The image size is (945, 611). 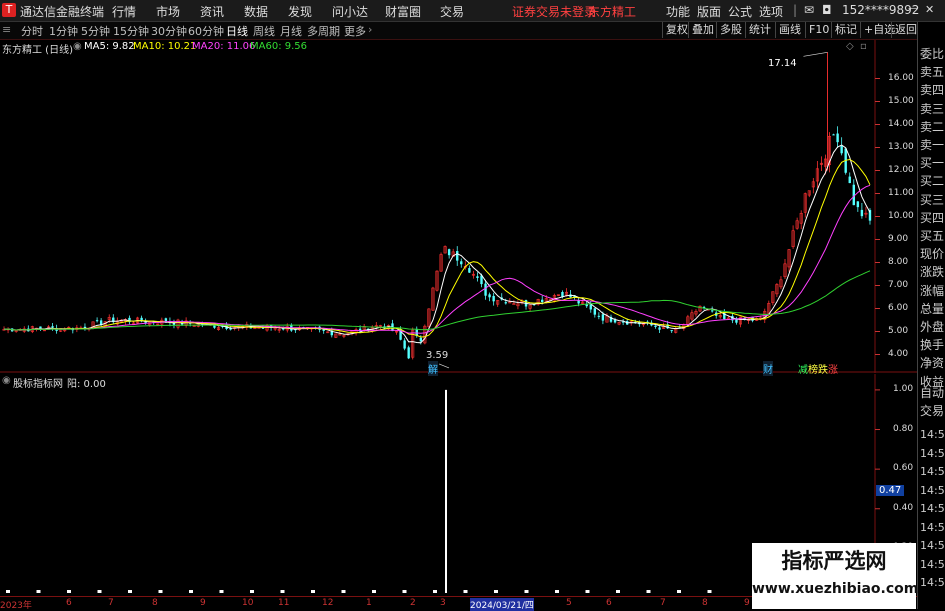 What do you see at coordinates (932, 199) in the screenshot?
I see `quote-label: 买三` at bounding box center [932, 199].